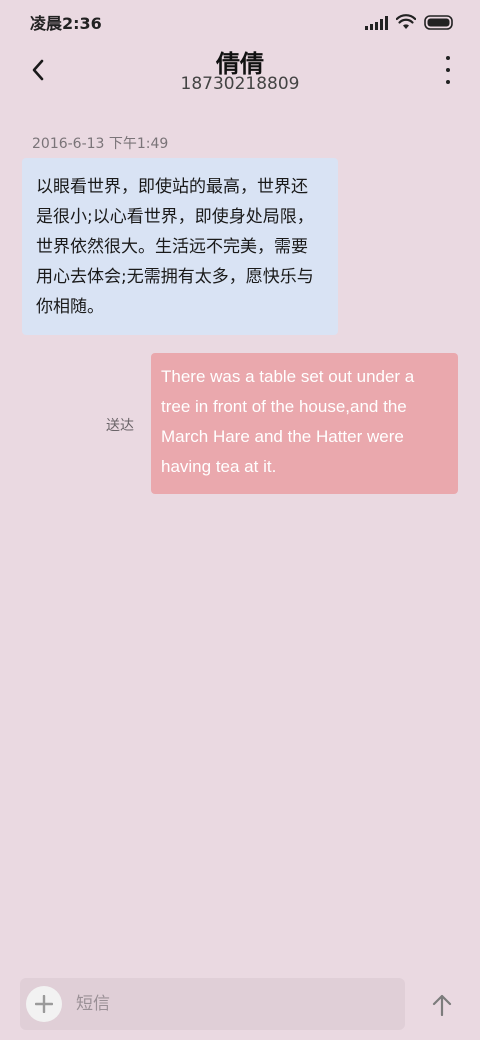 This screenshot has height=1040, width=480. What do you see at coordinates (439, 22) in the screenshot?
I see `battery-icon` at bounding box center [439, 22].